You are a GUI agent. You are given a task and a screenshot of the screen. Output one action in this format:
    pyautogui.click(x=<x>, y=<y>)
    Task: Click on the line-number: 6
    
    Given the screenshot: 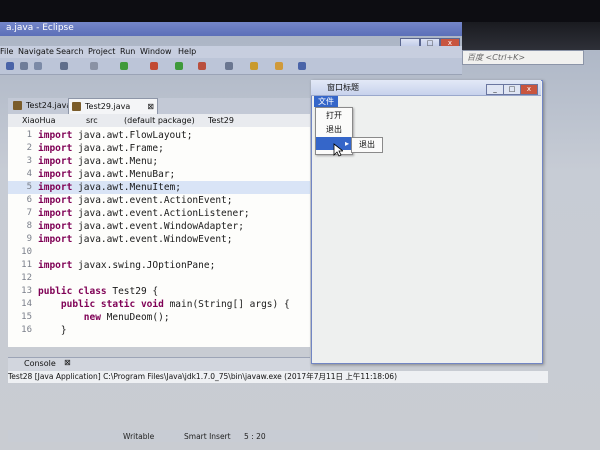 What is the action you would take?
    pyautogui.click(x=29, y=200)
    